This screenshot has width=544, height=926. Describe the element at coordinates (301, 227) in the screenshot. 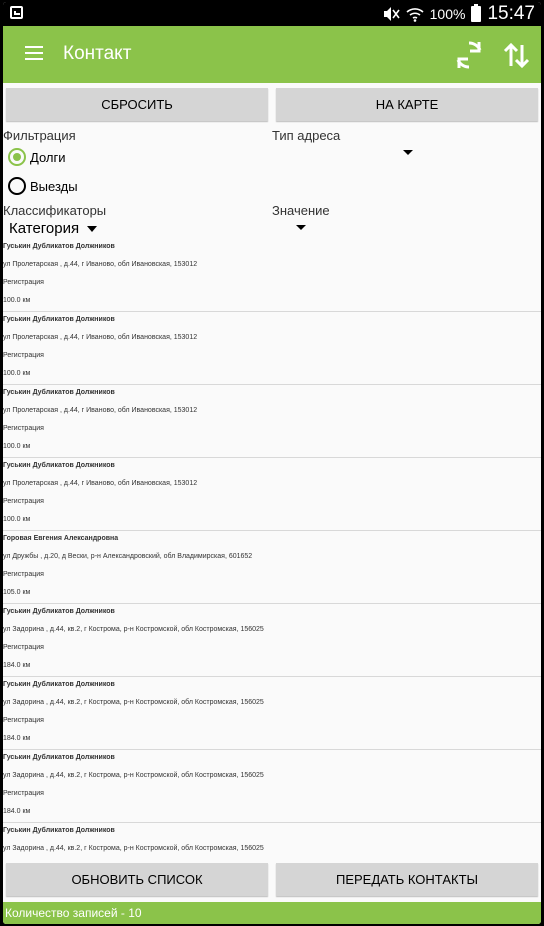

I see `value-dropdown` at that location.